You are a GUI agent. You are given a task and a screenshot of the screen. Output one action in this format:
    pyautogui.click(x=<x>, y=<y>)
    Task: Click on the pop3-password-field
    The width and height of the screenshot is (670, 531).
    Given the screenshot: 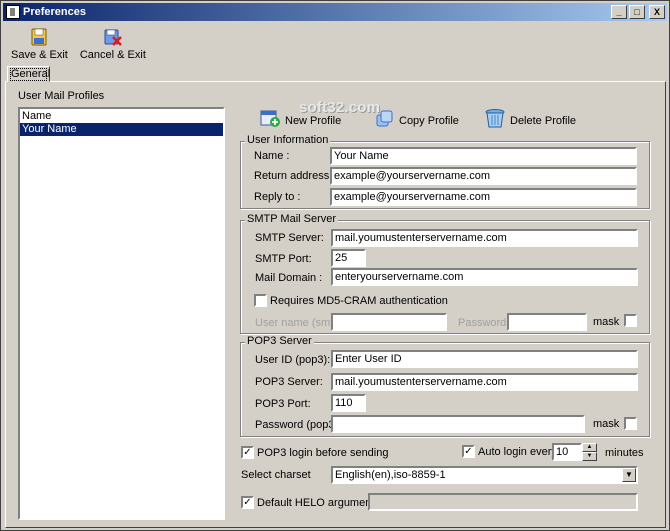 What is the action you would take?
    pyautogui.click(x=458, y=424)
    